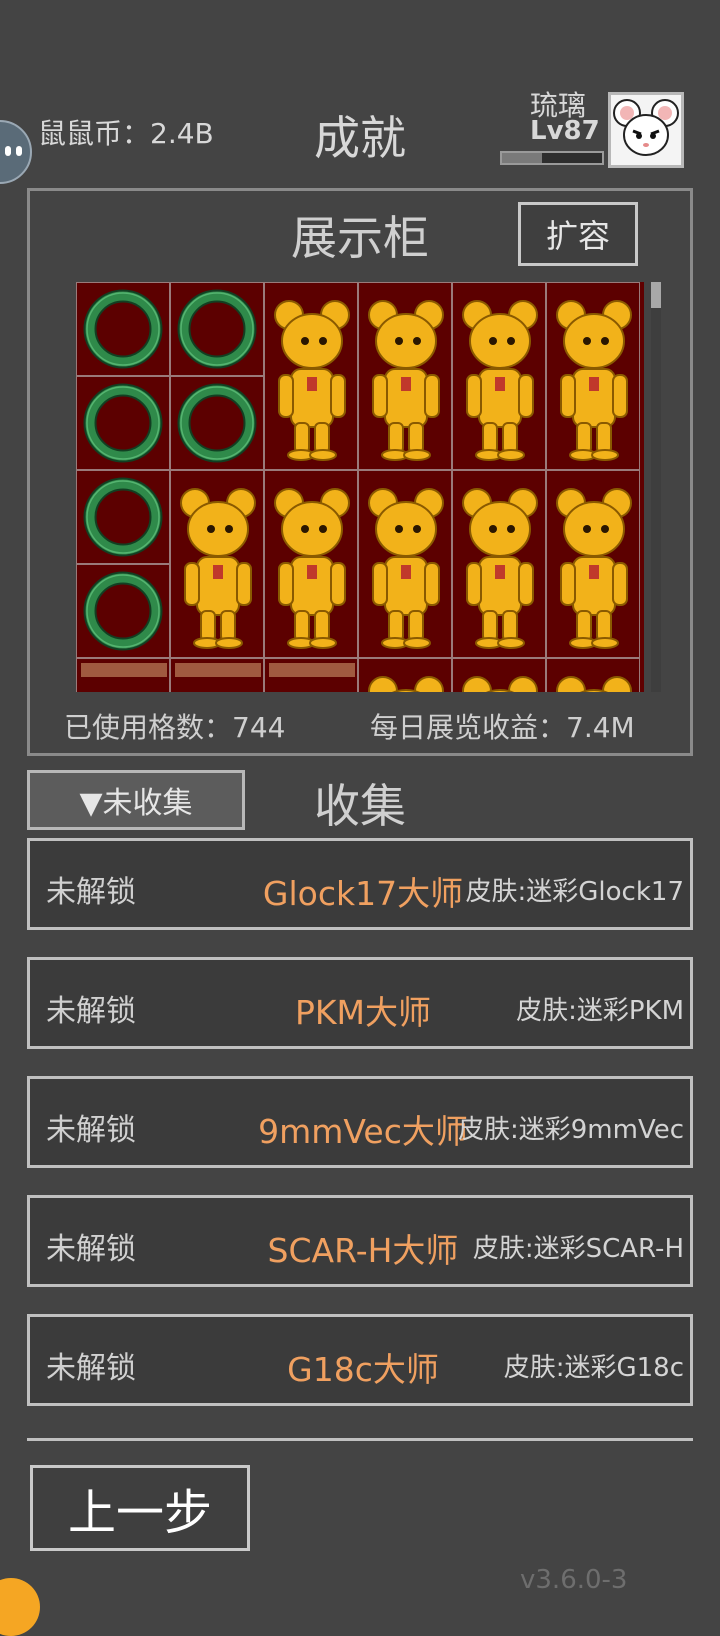 This screenshot has height=1636, width=720. Describe the element at coordinates (360, 1439) in the screenshot. I see `achievement-row-partial` at that location.